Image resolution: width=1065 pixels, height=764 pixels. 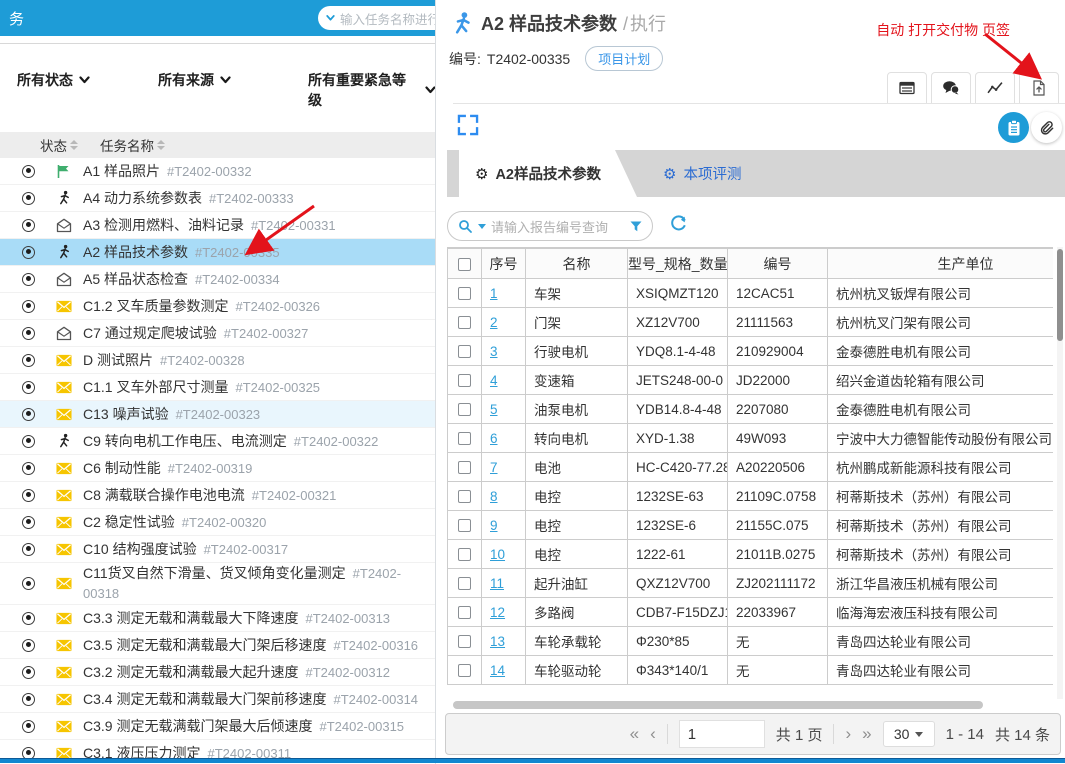 What do you see at coordinates (497, 554) in the screenshot?
I see `row-seq-link: 10` at bounding box center [497, 554].